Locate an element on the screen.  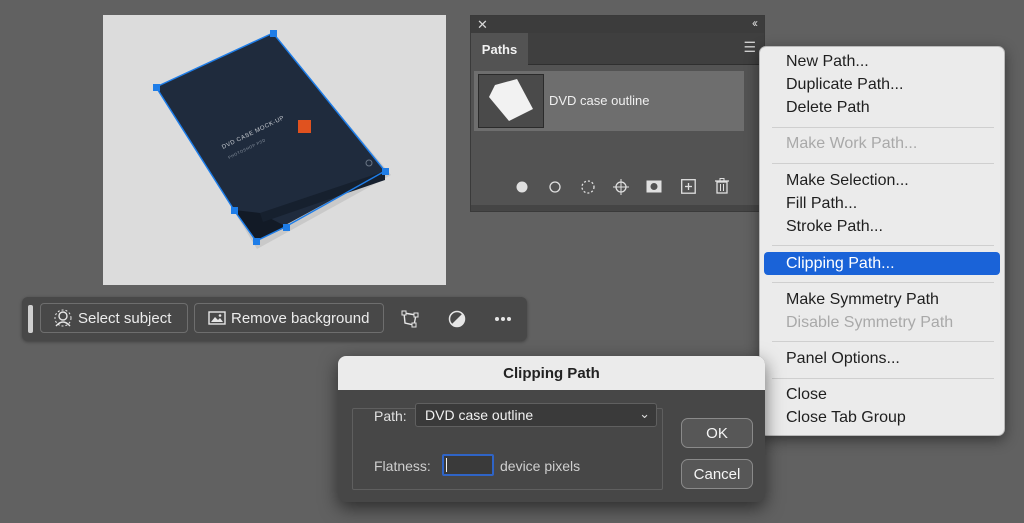
ok-button: OK is located at coordinates (717, 433).